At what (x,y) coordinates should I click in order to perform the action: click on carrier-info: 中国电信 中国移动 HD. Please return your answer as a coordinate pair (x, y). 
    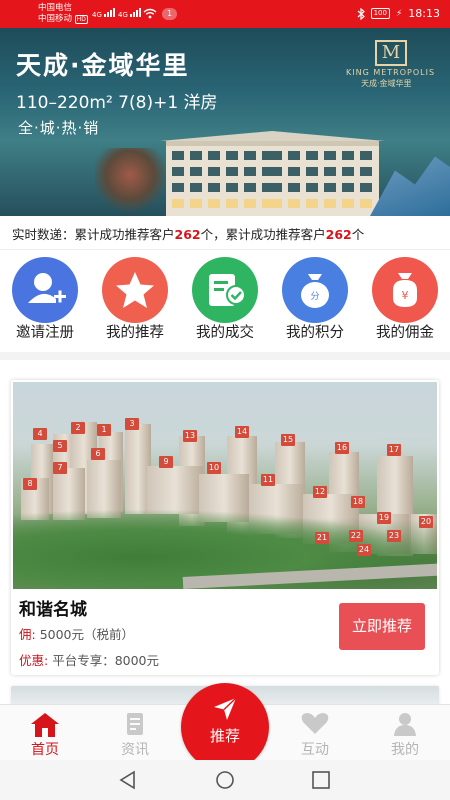
    Looking at the image, I should click on (63, 14).